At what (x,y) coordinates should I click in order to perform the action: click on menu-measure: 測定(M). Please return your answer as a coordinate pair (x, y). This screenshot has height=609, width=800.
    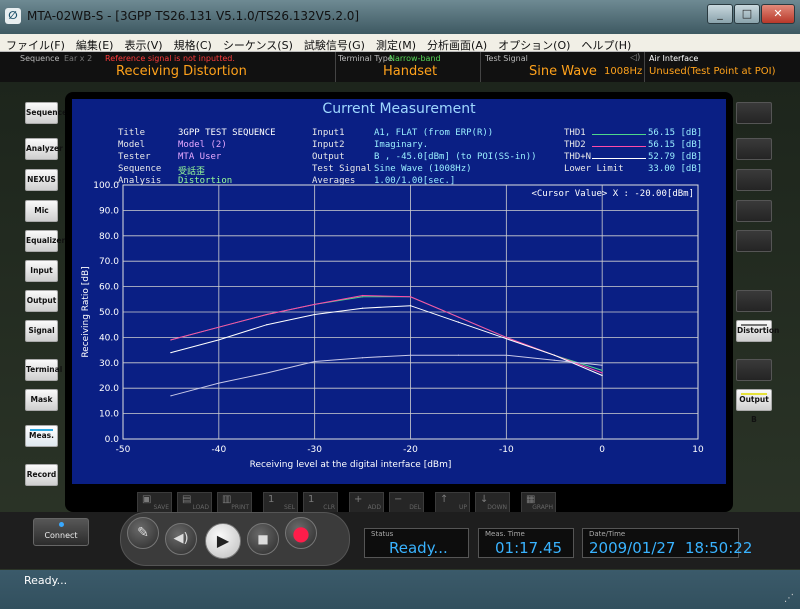
    Looking at the image, I should click on (395, 44).